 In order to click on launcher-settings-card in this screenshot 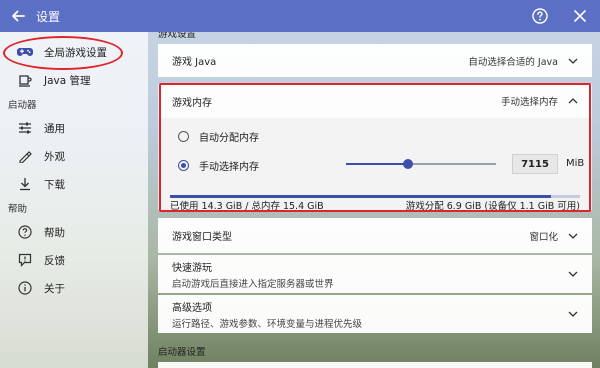, I will do `click(375, 365)`.